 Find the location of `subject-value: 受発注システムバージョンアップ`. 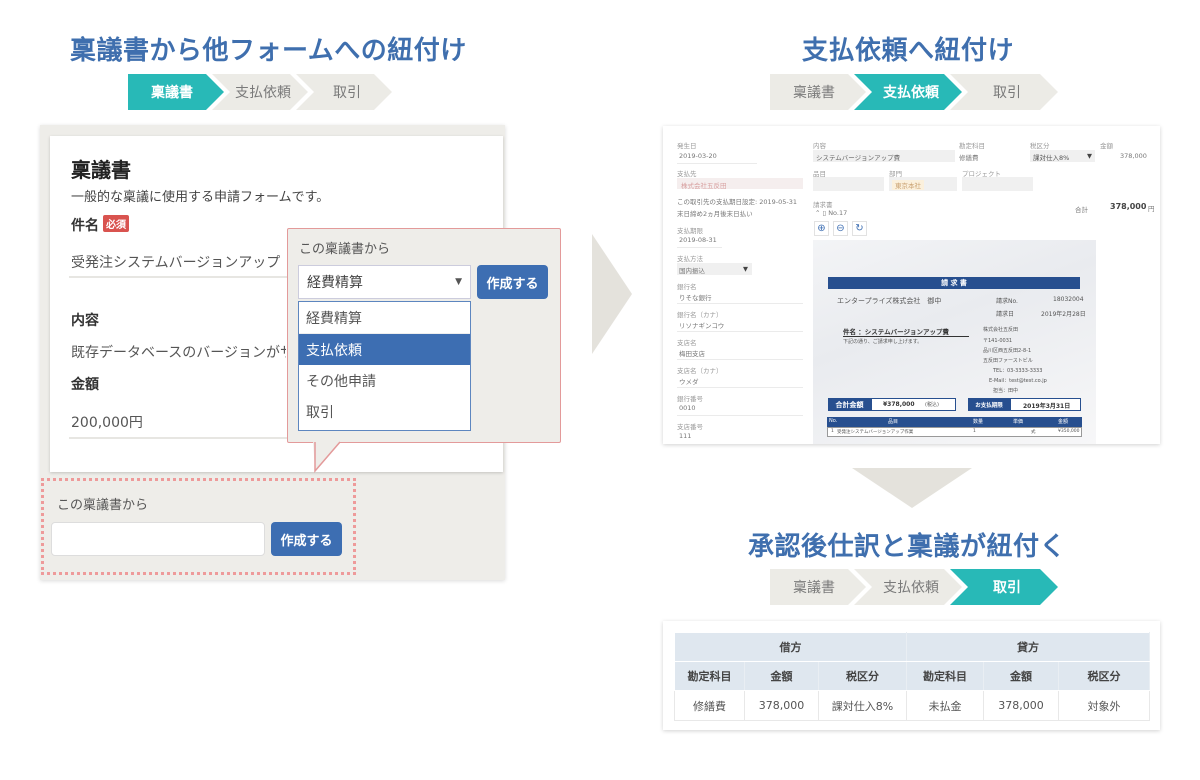

subject-value: 受発注システムバージョンアップ is located at coordinates (175, 262).